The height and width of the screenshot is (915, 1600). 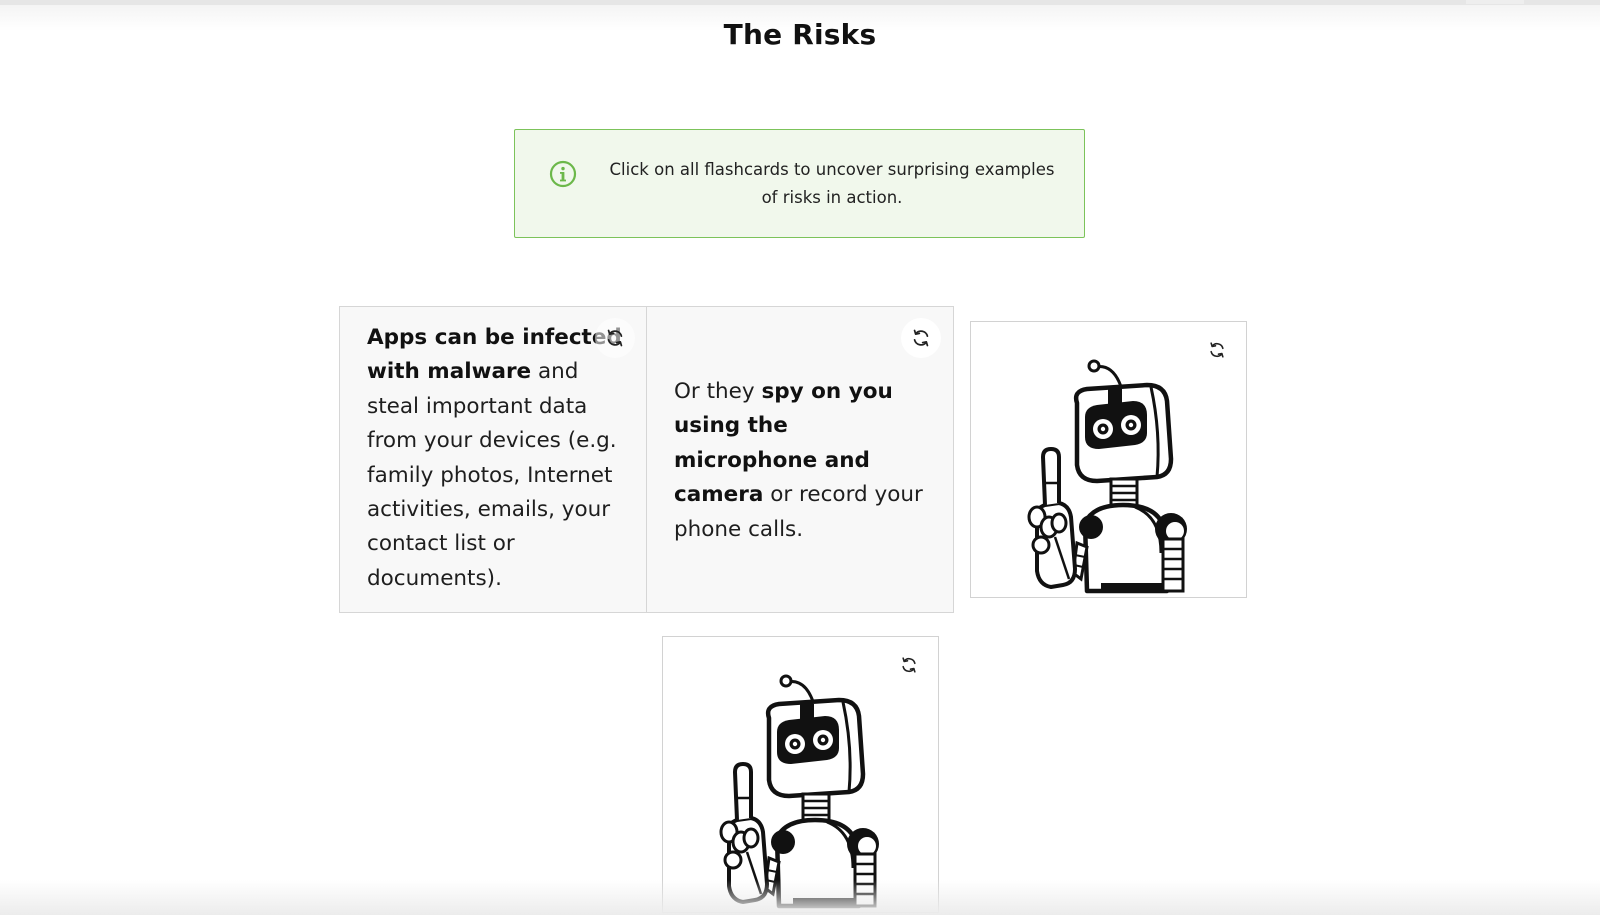 I want to click on page-title: The Risks, so click(x=800, y=34).